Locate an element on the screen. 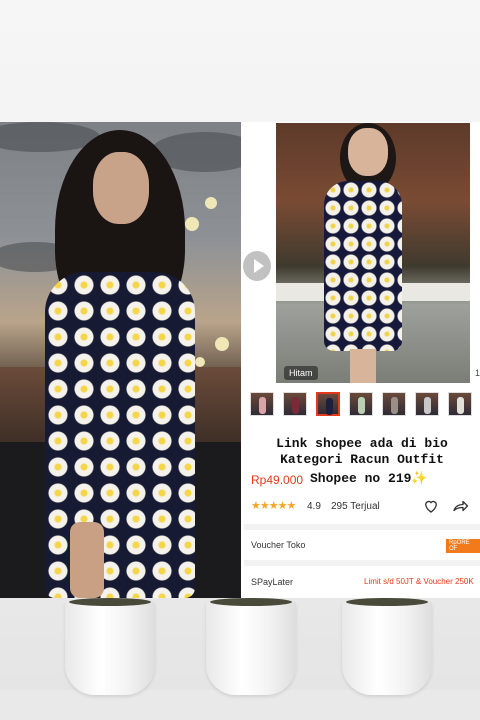  product-image: Hitam is located at coordinates (373, 253).